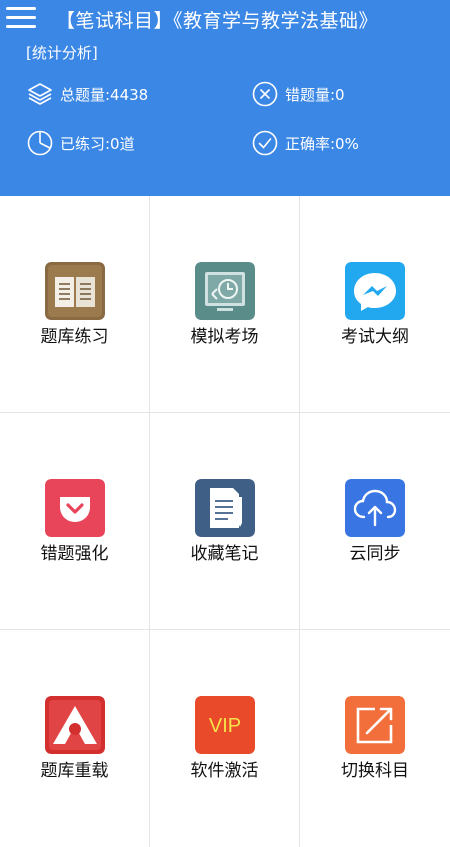 This screenshot has width=450, height=847. Describe the element at coordinates (40, 143) in the screenshot. I see `pie-chart-icon` at that location.